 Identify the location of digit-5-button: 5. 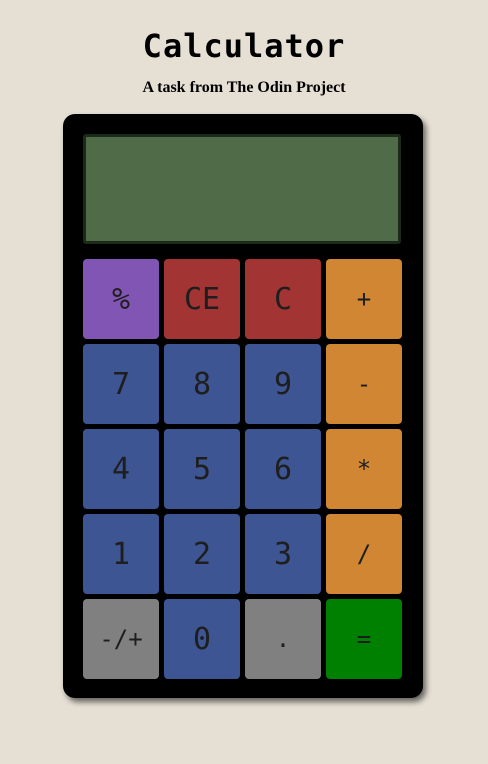
(202, 469).